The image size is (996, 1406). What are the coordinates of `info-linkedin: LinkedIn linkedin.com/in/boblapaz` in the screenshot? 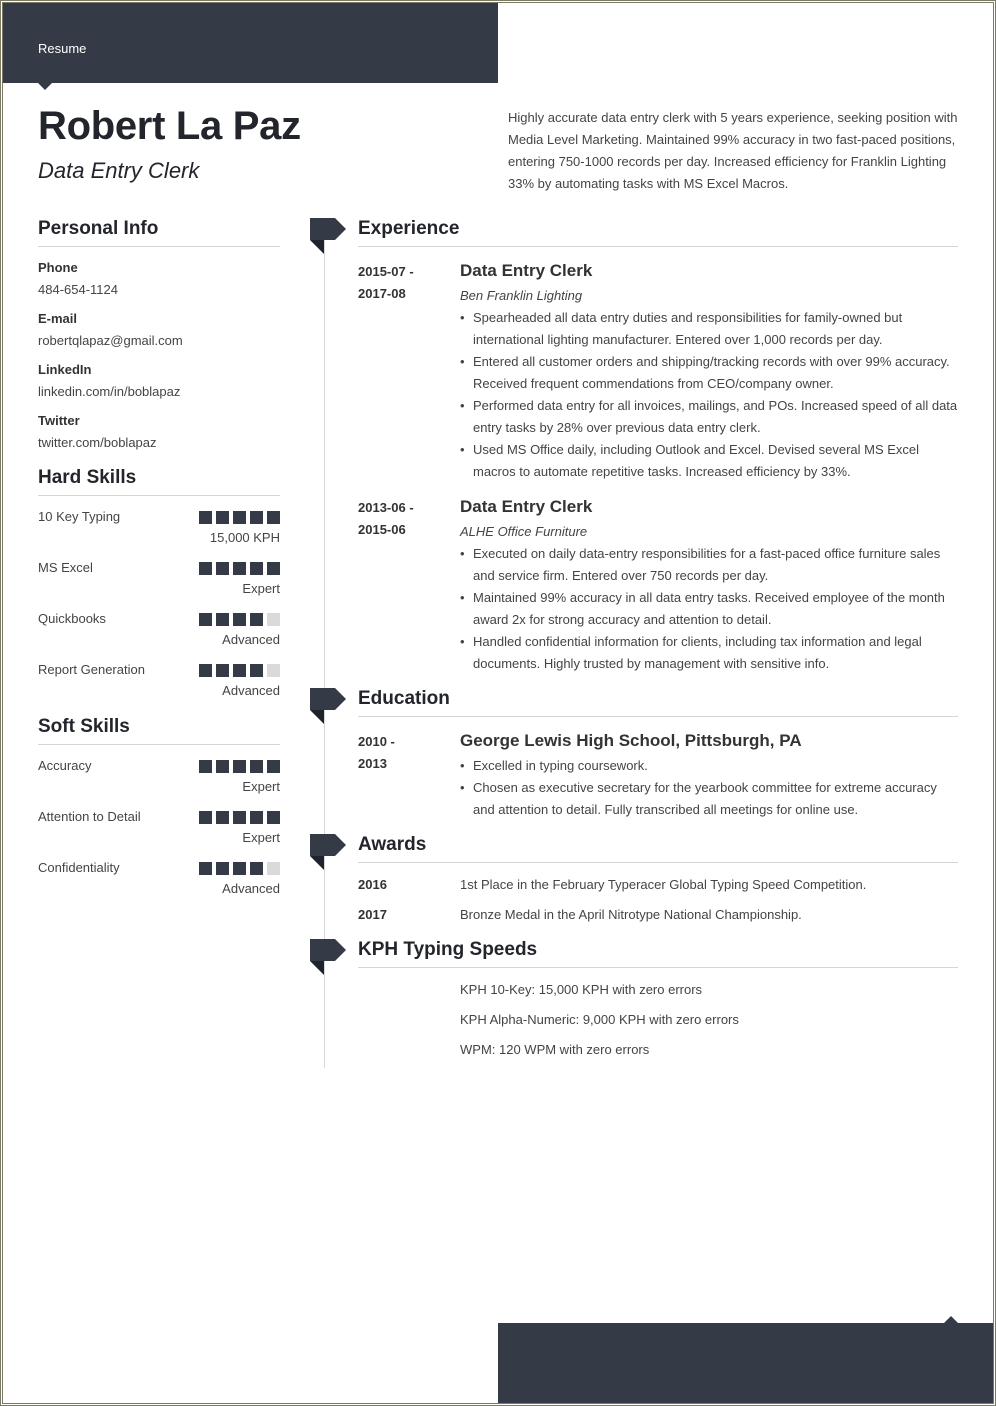 It's located at (159, 381).